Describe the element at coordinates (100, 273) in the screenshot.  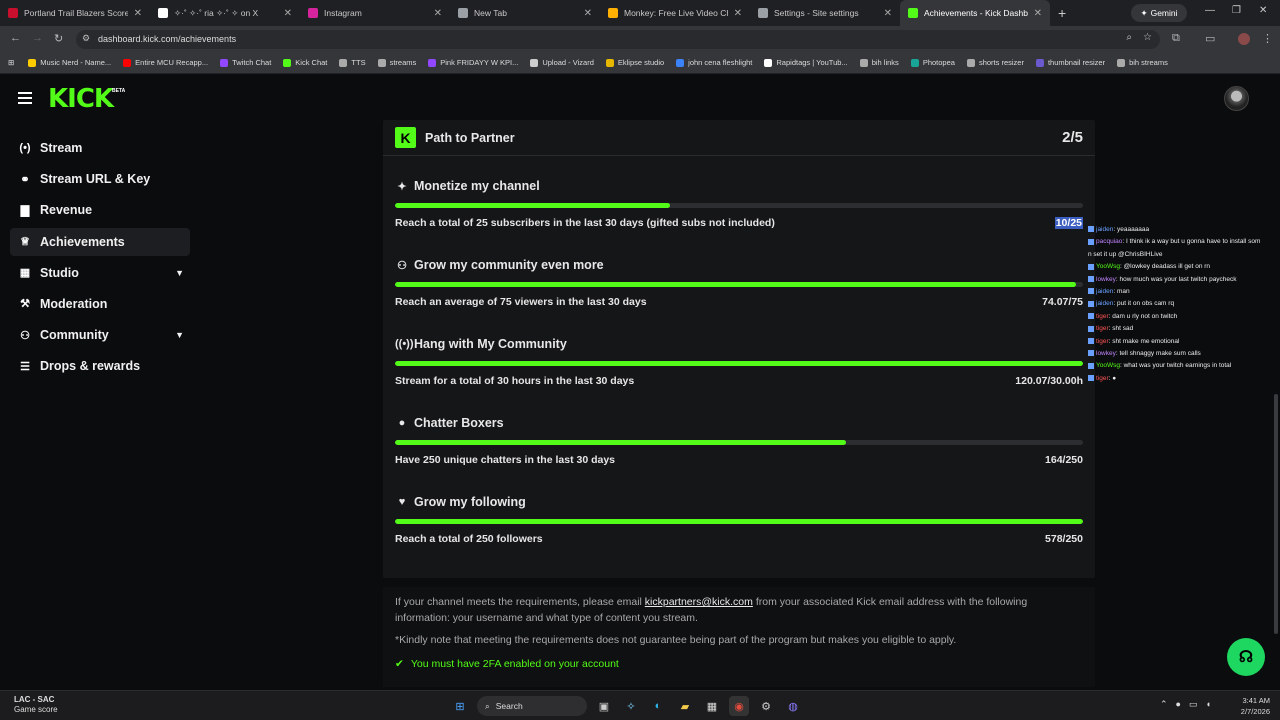
I see `sidebar-item-studio: ▦ Studio ▼` at that location.